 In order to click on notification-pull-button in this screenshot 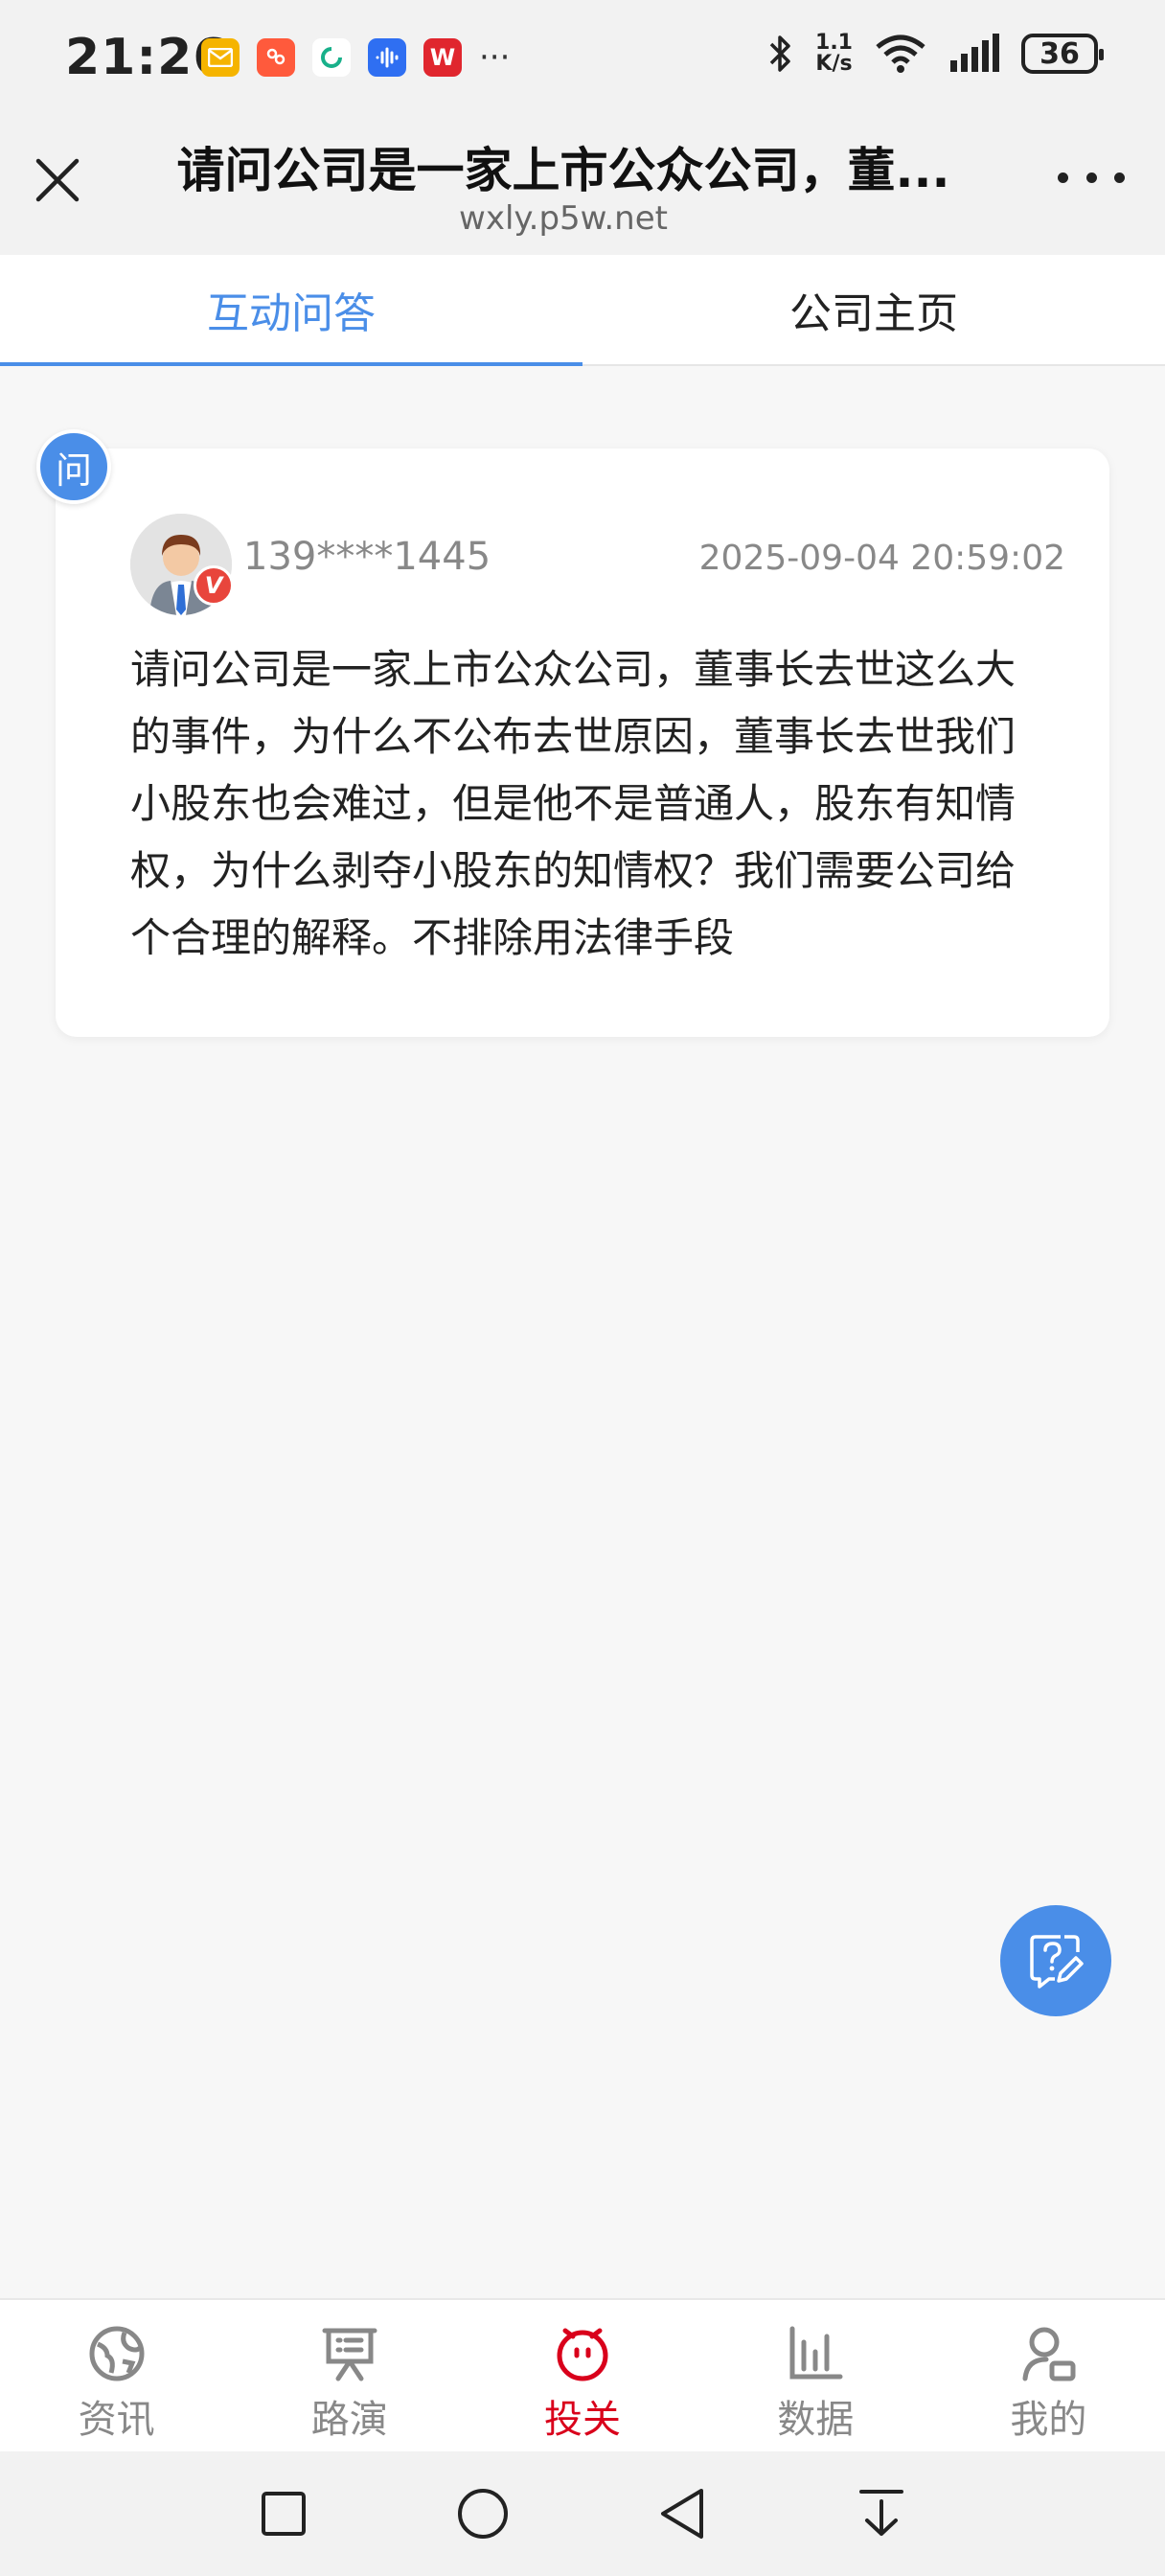, I will do `click(881, 2513)`.